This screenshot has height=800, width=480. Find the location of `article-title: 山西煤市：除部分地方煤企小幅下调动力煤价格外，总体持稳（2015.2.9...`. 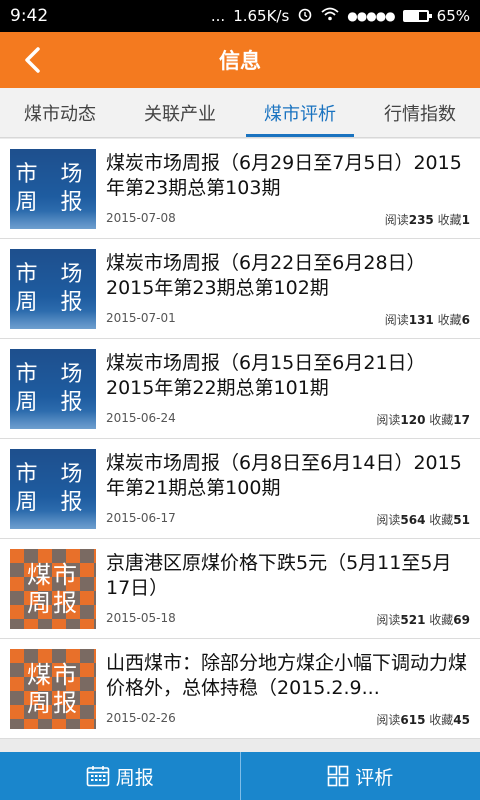

article-title: 山西煤市：除部分地方煤企小幅下调动力煤价格外，总体持稳（2015.2.9... is located at coordinates (287, 675).